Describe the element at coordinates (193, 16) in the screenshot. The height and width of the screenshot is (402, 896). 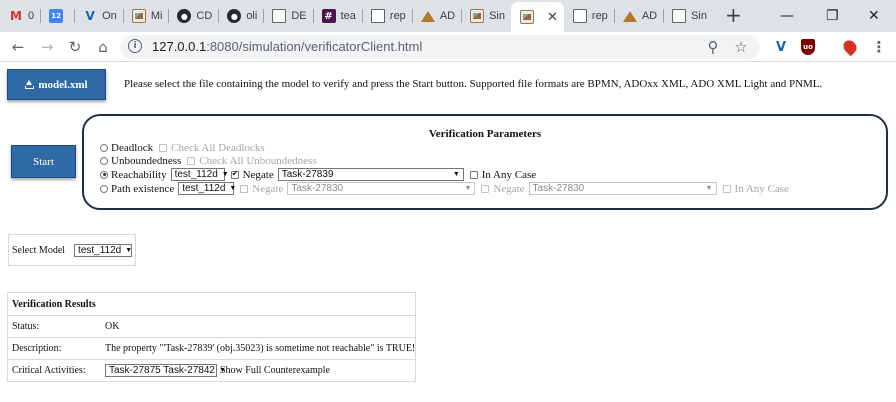
I see `browser-tab: ● CD` at that location.